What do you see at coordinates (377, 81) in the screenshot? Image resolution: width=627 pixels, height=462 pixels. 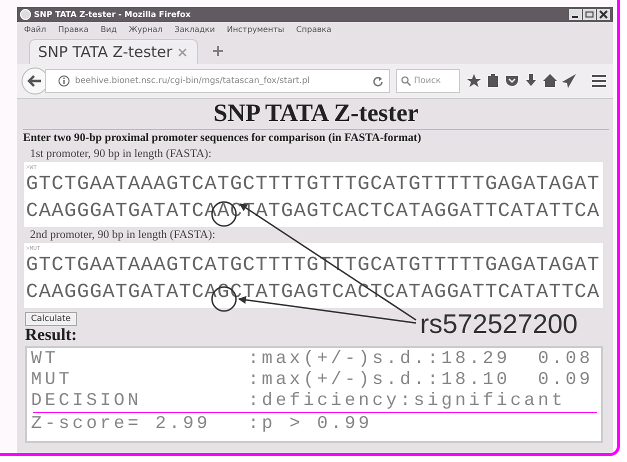 I see `reload-icon` at bounding box center [377, 81].